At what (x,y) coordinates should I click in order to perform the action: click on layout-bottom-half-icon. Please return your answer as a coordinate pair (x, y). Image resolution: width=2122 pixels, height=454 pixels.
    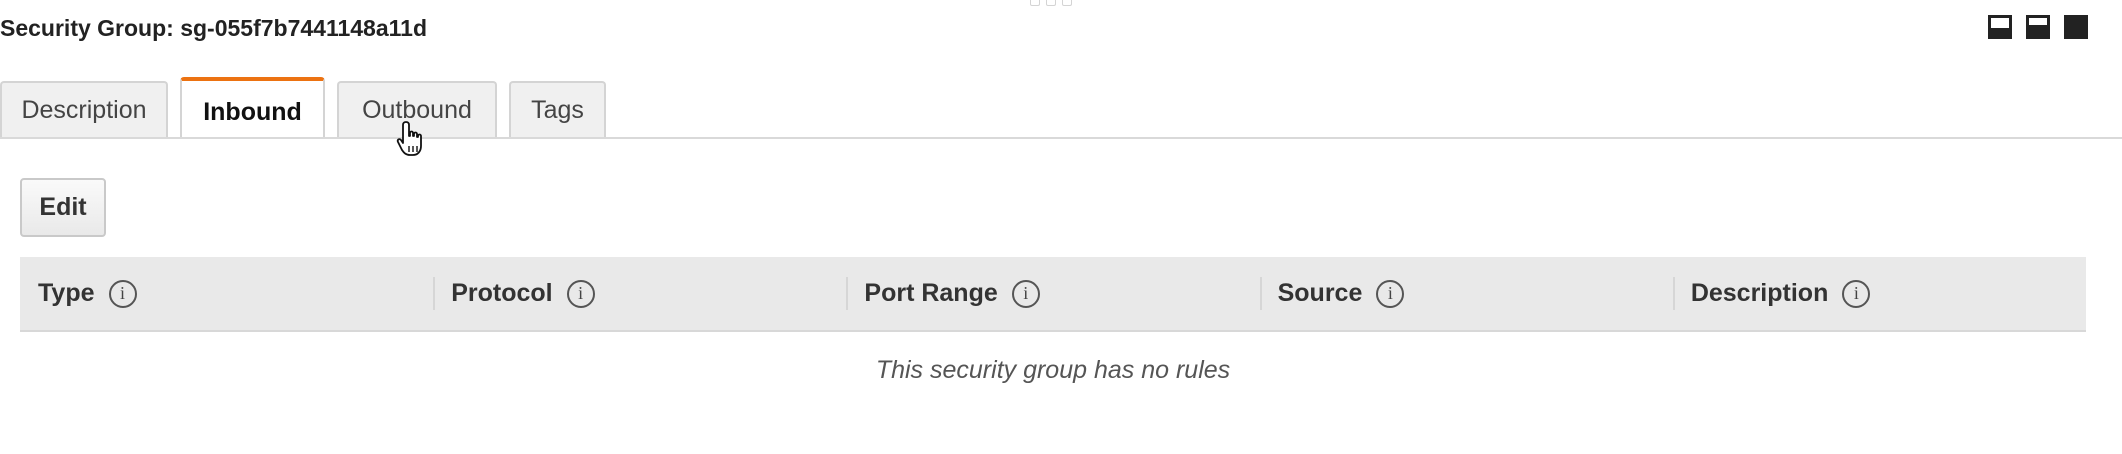
    Looking at the image, I should click on (2038, 27).